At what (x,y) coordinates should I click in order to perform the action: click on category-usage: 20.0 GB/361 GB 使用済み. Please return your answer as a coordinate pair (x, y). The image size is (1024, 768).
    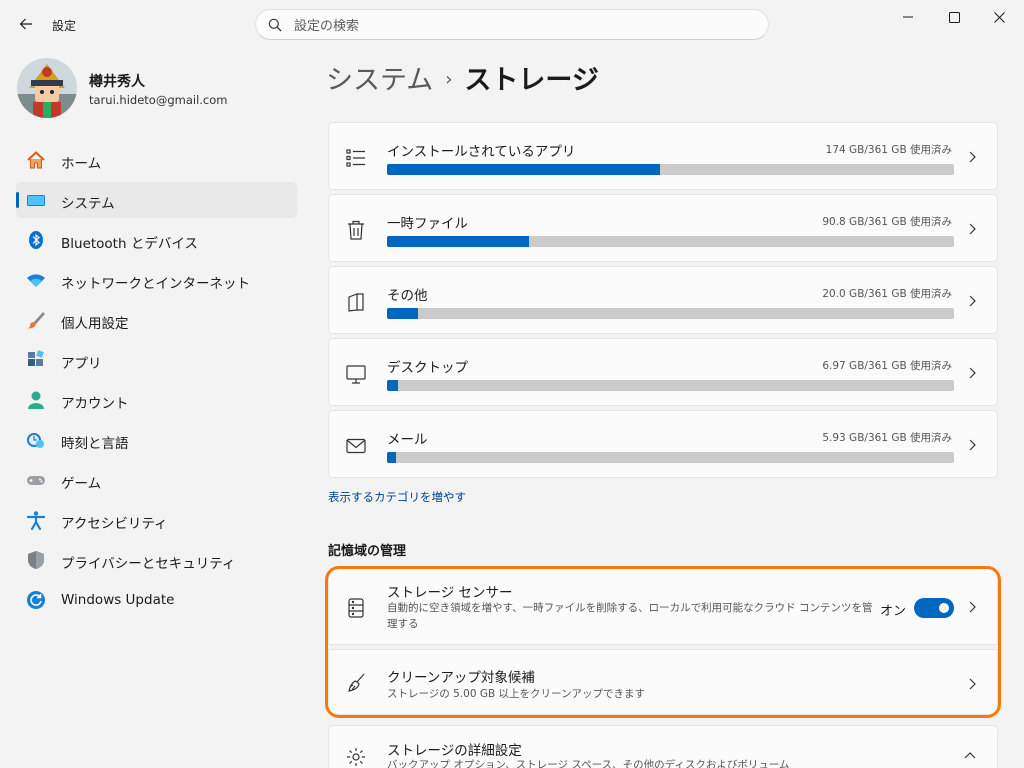
    Looking at the image, I should click on (887, 294).